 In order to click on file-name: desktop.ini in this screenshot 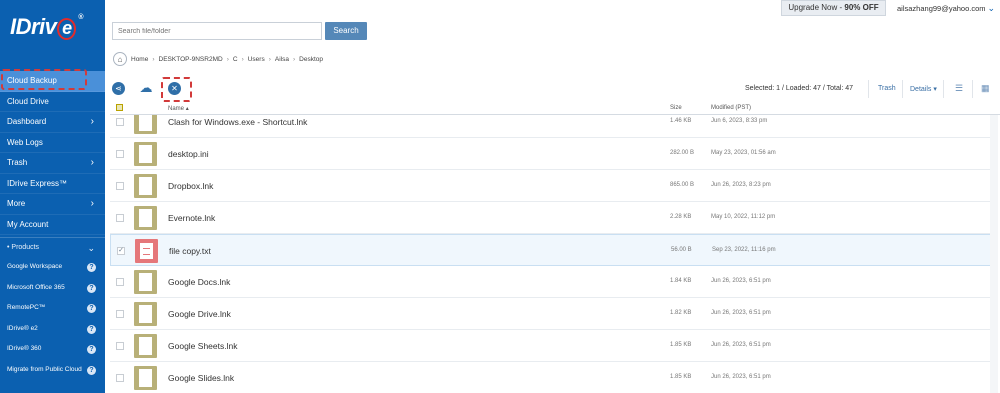, I will do `click(188, 154)`.